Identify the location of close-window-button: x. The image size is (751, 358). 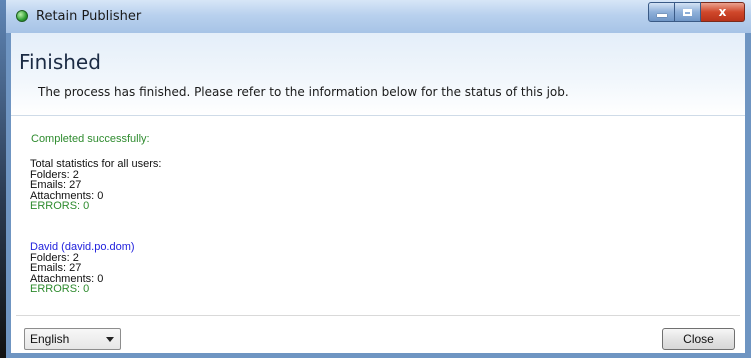
(723, 12).